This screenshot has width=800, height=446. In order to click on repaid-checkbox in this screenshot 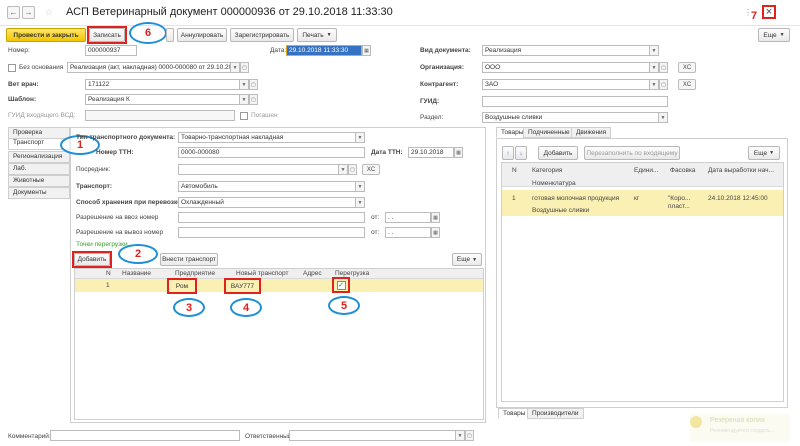, I will do `click(244, 116)`.